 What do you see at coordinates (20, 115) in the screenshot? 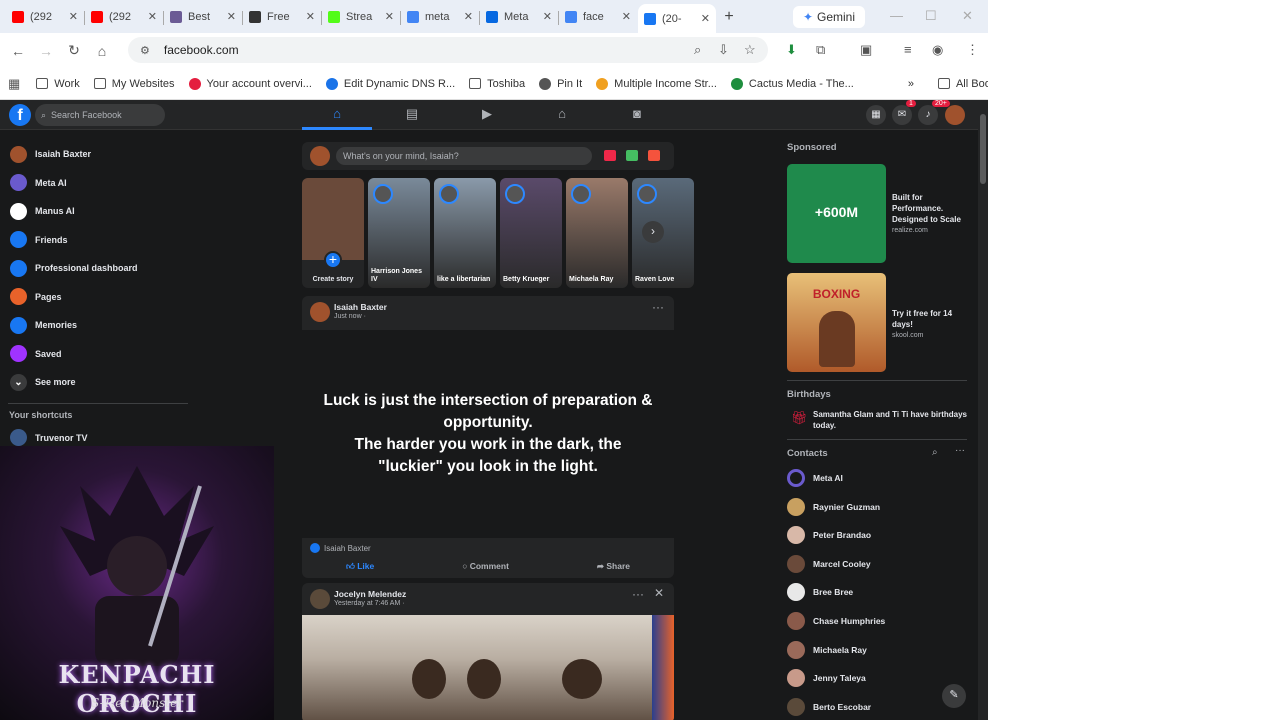
I see `facebook-logo: f` at bounding box center [20, 115].